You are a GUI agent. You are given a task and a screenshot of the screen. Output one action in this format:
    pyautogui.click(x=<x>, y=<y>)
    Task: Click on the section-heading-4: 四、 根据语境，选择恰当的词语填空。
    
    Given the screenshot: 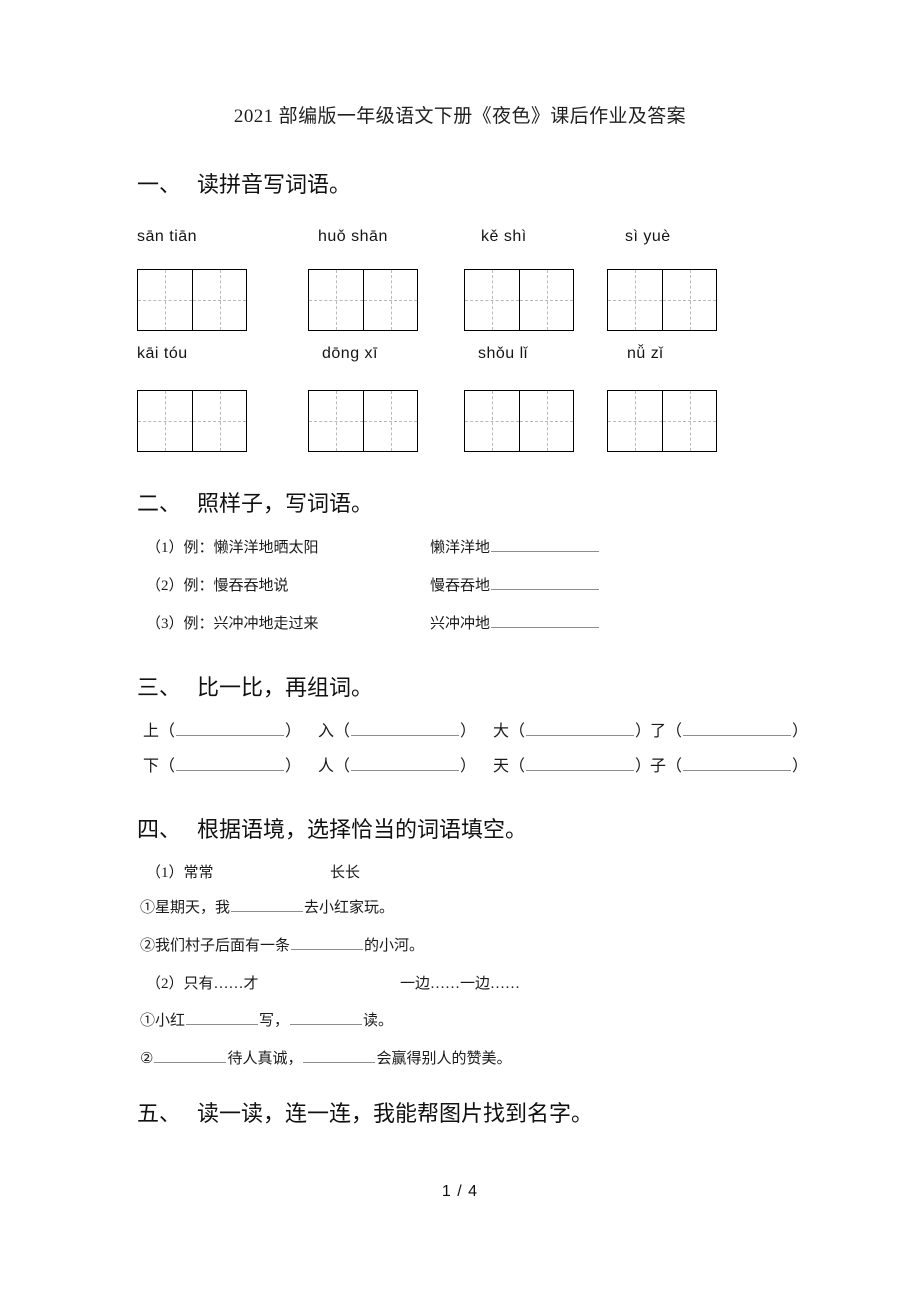 What is the action you would take?
    pyautogui.click(x=332, y=828)
    